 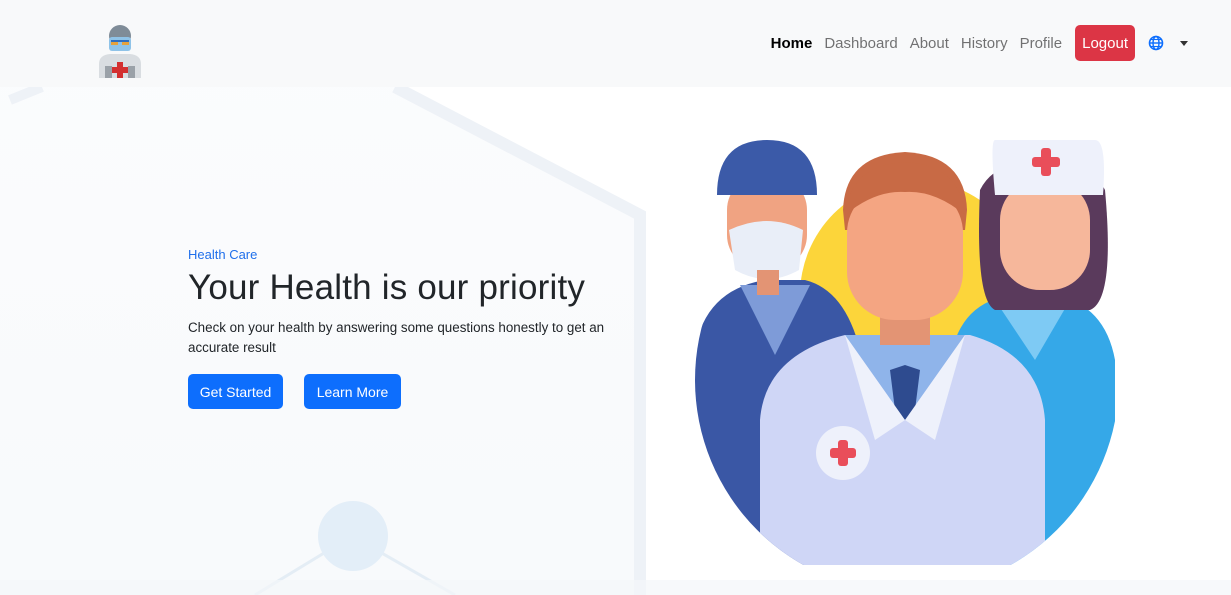 What do you see at coordinates (1156, 43) in the screenshot?
I see `globe-icon` at bounding box center [1156, 43].